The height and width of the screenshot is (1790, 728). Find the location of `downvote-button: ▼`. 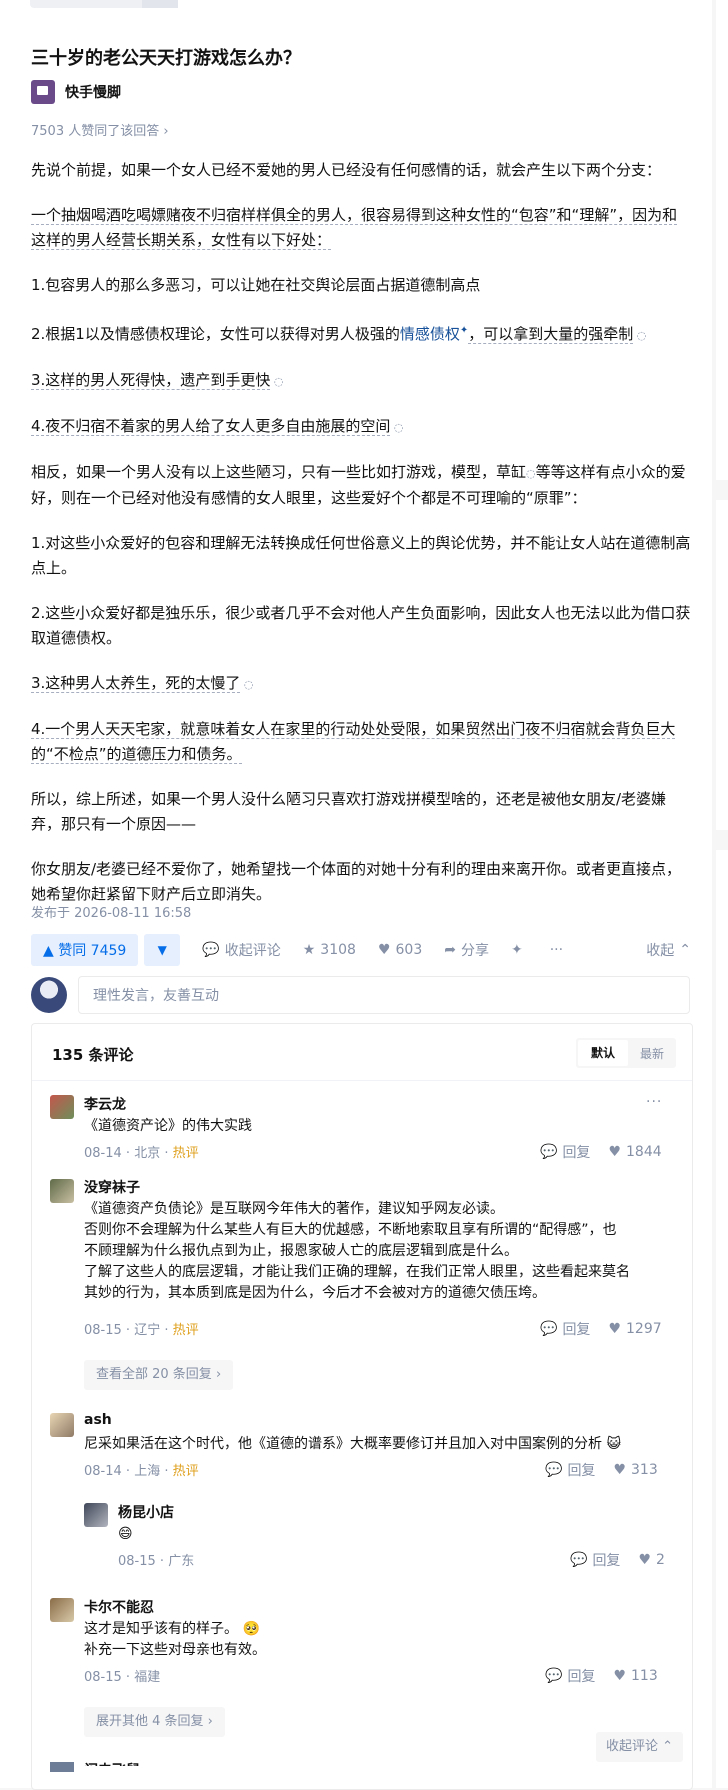

downvote-button: ▼ is located at coordinates (162, 950).